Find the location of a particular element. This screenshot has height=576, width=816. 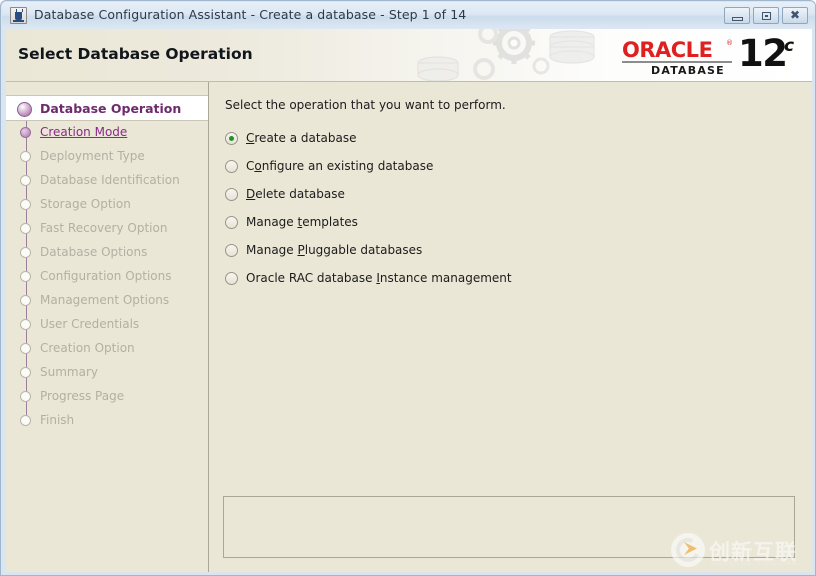

sidebar-step-user-credentials: User Credentials is located at coordinates (107, 324).